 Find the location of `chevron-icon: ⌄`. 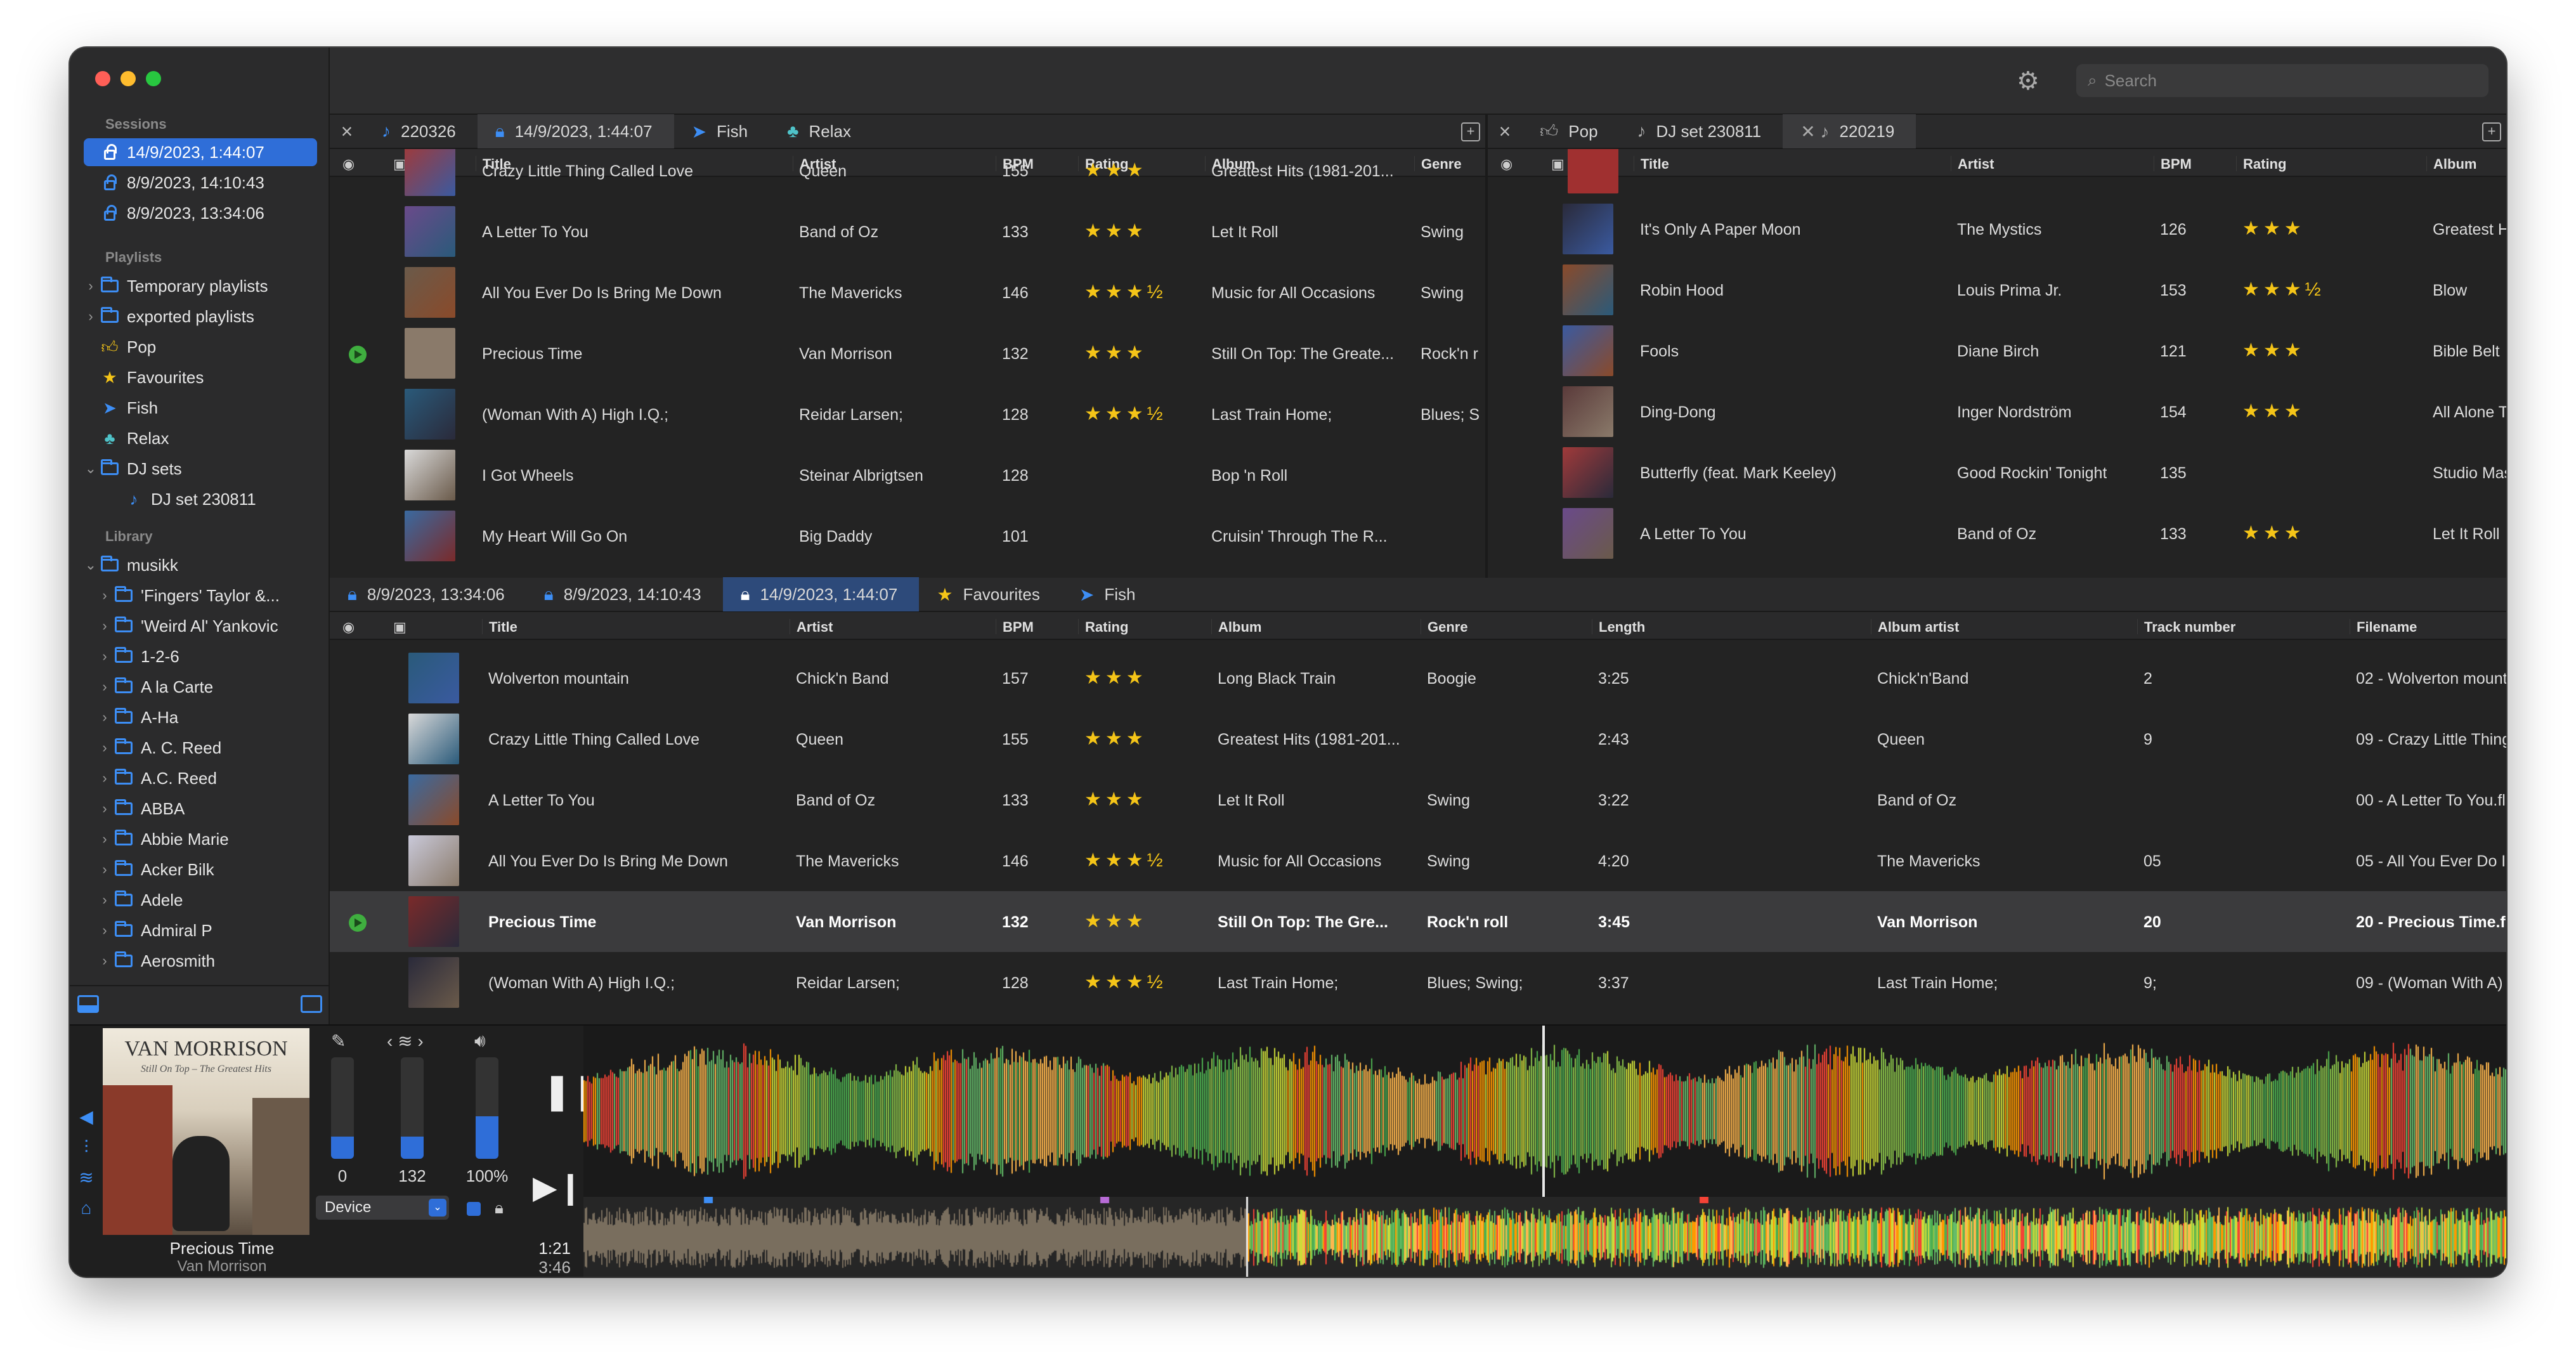

chevron-icon: ⌄ is located at coordinates (91, 469).